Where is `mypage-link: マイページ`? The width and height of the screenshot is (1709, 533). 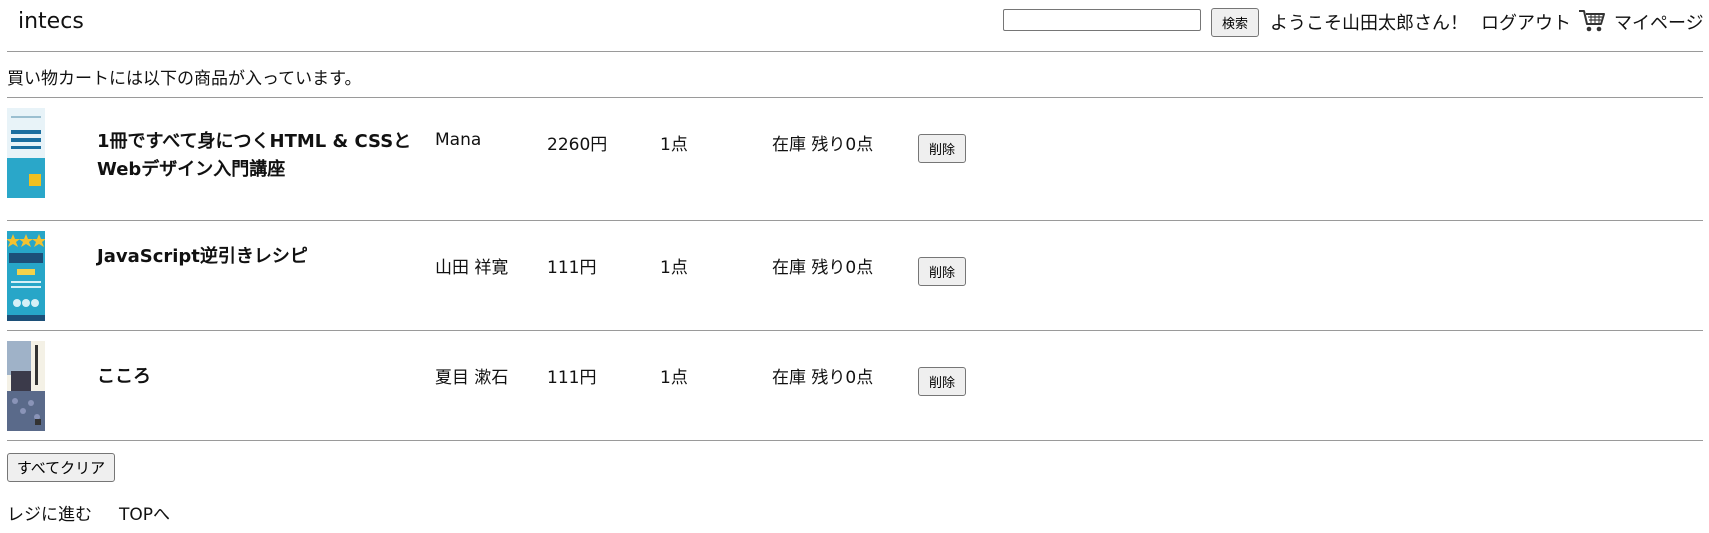 mypage-link: マイページ is located at coordinates (1659, 22).